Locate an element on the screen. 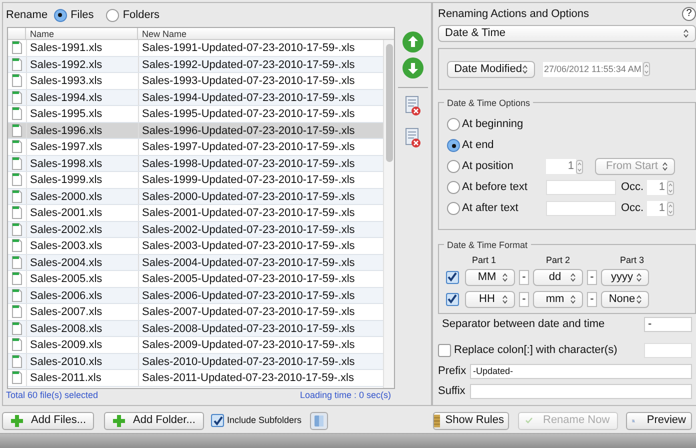 This screenshot has width=696, height=448. radio-label: At before text is located at coordinates (504, 187).